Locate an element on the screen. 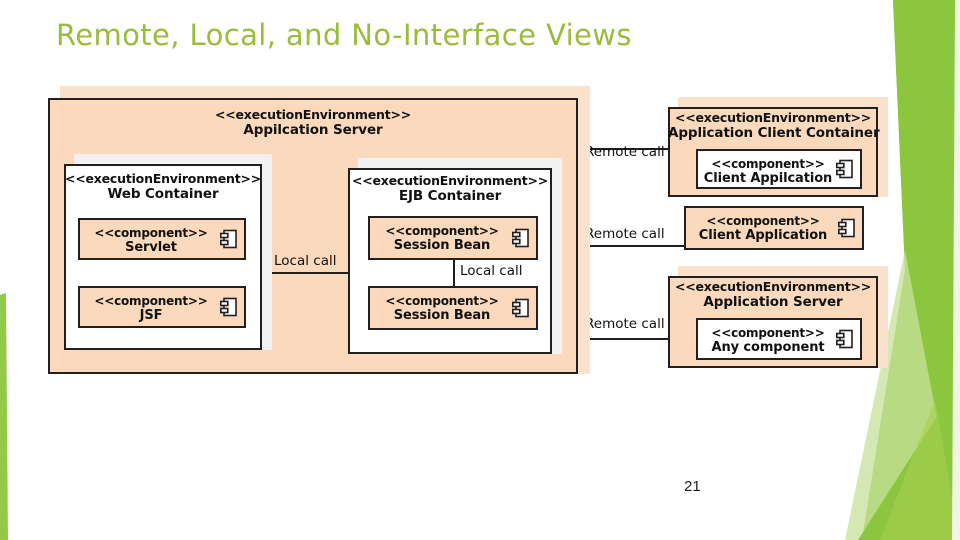 The height and width of the screenshot is (540, 960). component-name: Any component is located at coordinates (768, 348).